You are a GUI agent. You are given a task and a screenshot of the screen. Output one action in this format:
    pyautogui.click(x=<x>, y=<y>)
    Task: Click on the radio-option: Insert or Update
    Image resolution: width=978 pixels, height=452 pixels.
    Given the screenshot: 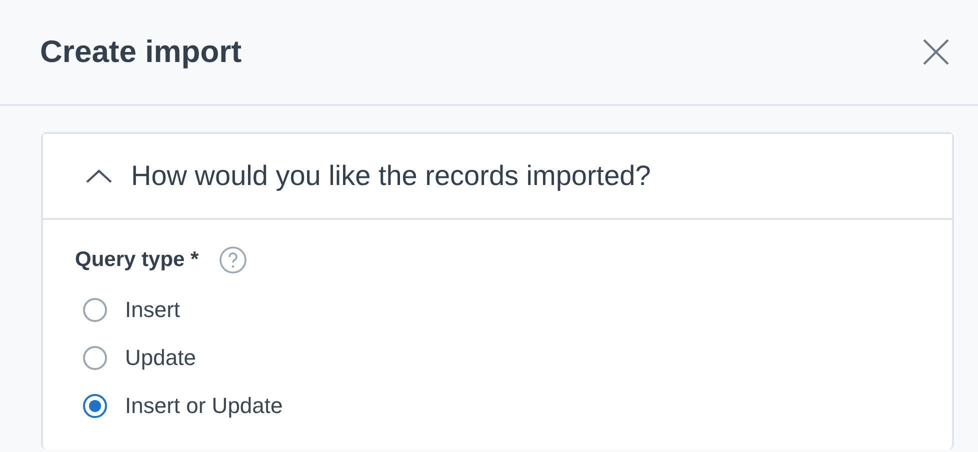 What is the action you would take?
    pyautogui.click(x=497, y=406)
    